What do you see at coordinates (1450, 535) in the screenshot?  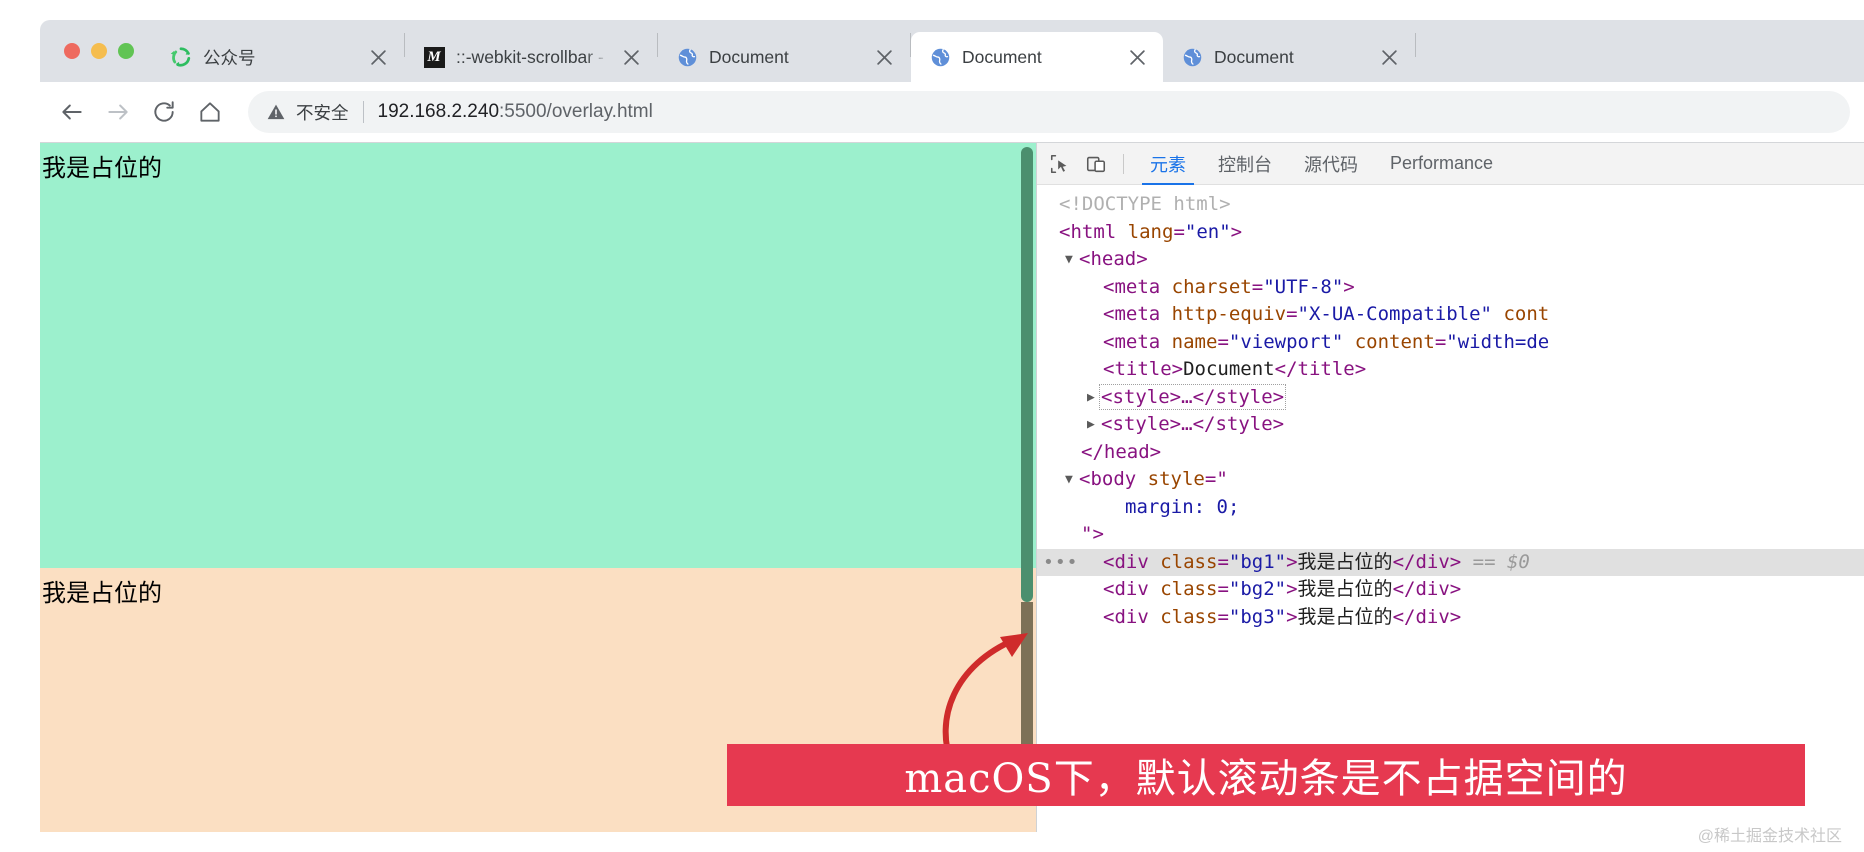 I see `dom-row: ">` at bounding box center [1450, 535].